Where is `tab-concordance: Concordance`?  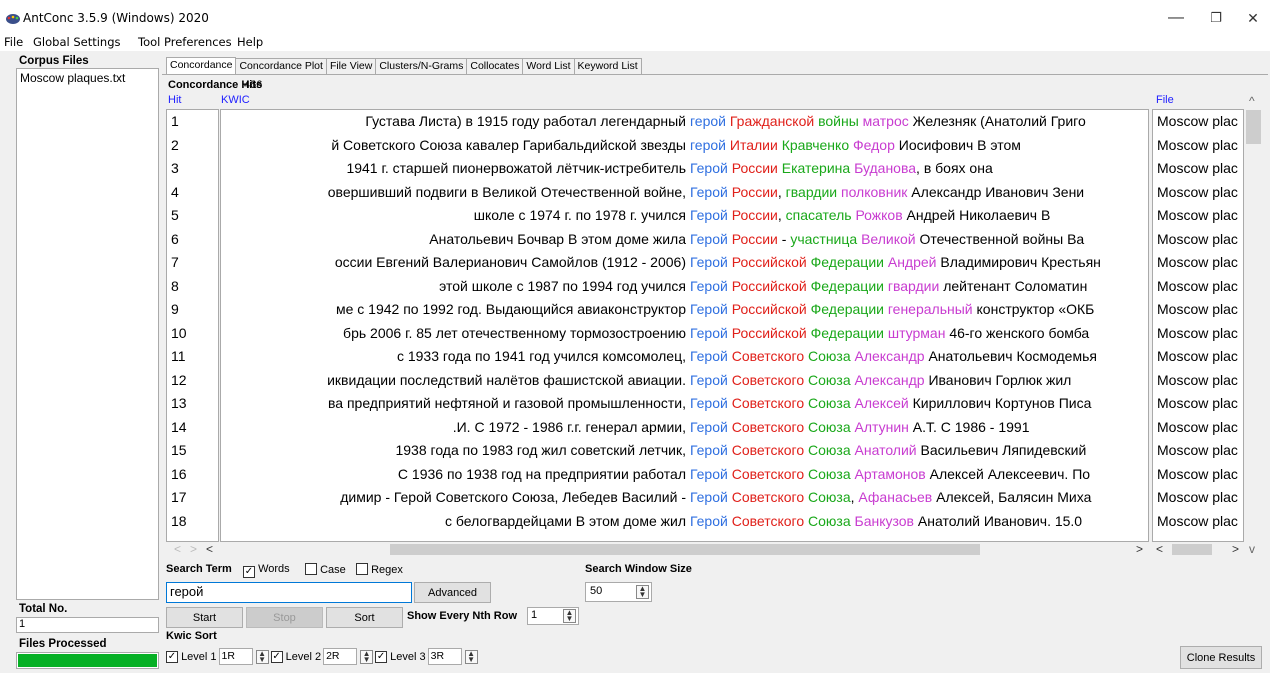 tab-concordance: Concordance is located at coordinates (201, 65).